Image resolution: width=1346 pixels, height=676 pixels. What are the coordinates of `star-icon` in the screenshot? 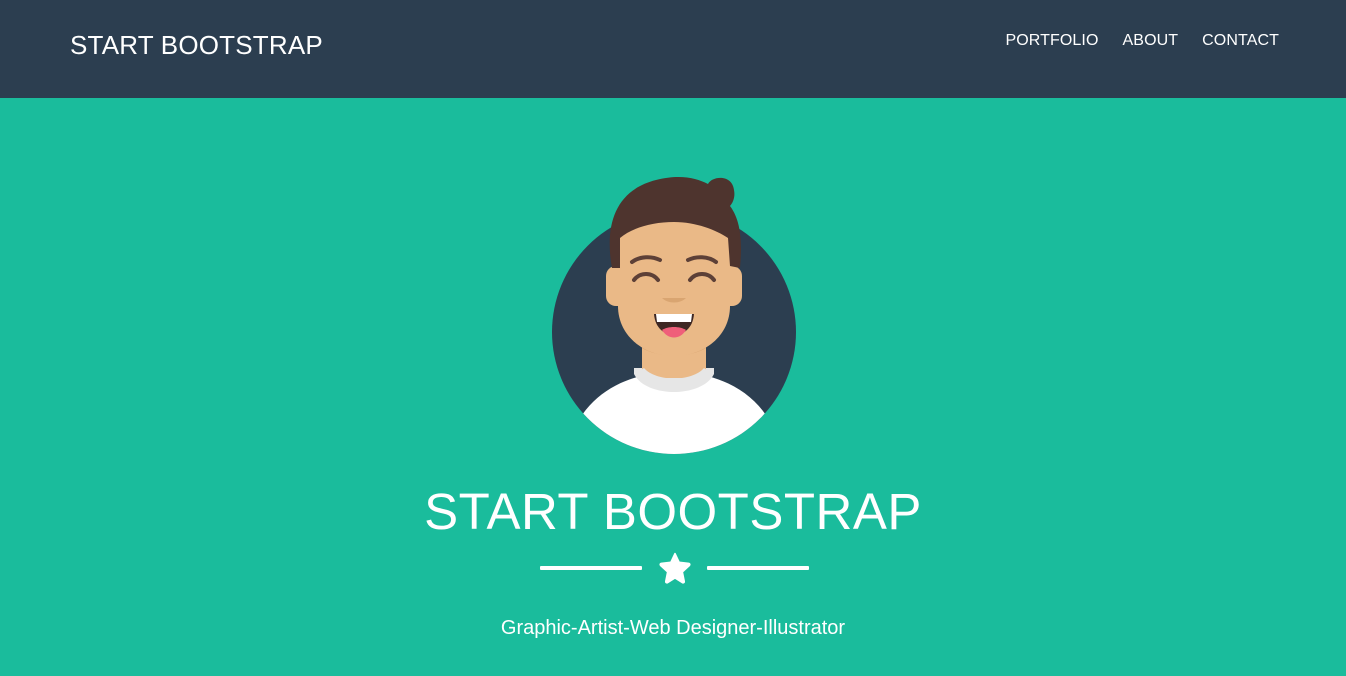 It's located at (675, 568).